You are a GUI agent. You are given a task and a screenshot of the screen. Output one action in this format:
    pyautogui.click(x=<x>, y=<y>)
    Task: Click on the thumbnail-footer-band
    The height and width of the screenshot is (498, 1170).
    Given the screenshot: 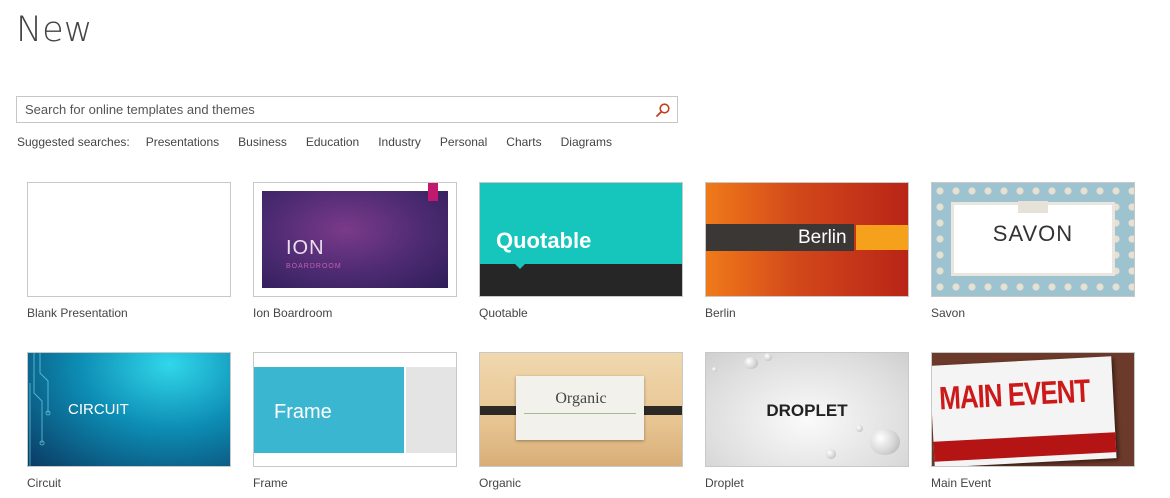 What is the action you would take?
    pyautogui.click(x=581, y=280)
    